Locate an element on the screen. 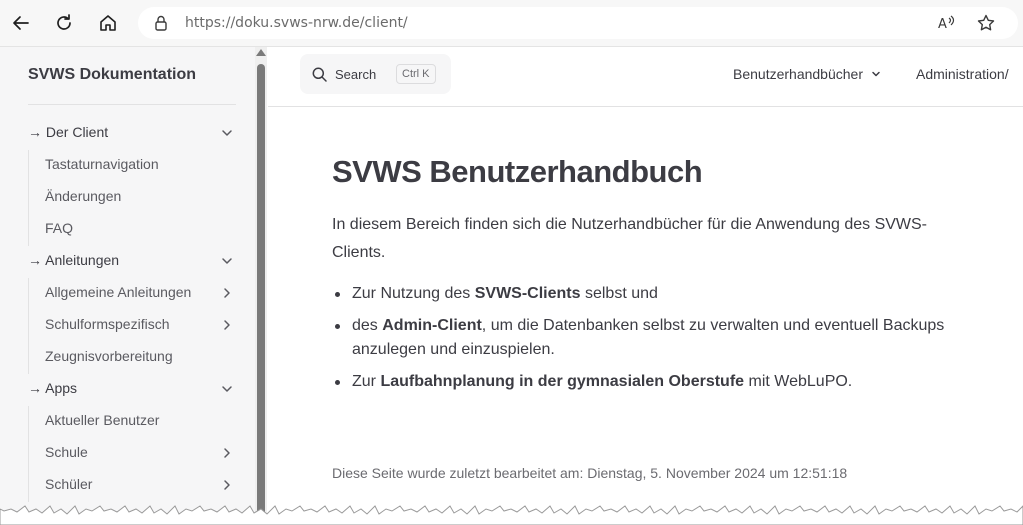 The image size is (1023, 525). sidebar-section: → Apps is located at coordinates (52, 388).